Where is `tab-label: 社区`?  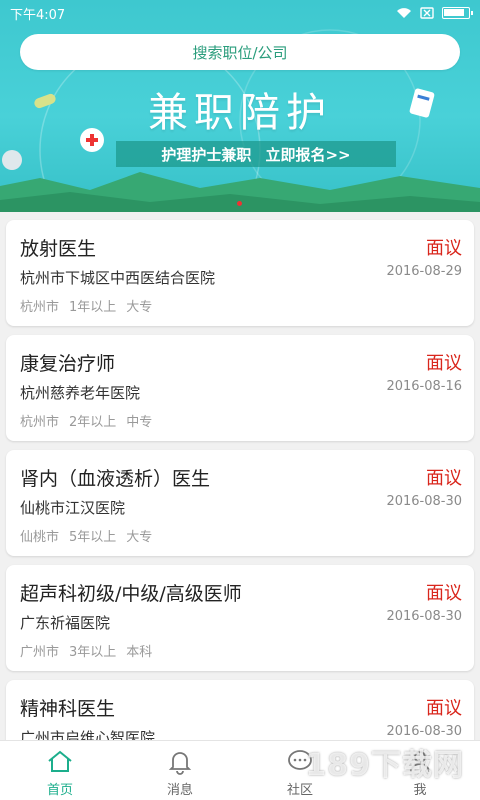
tab-label: 社区 is located at coordinates (299, 790).